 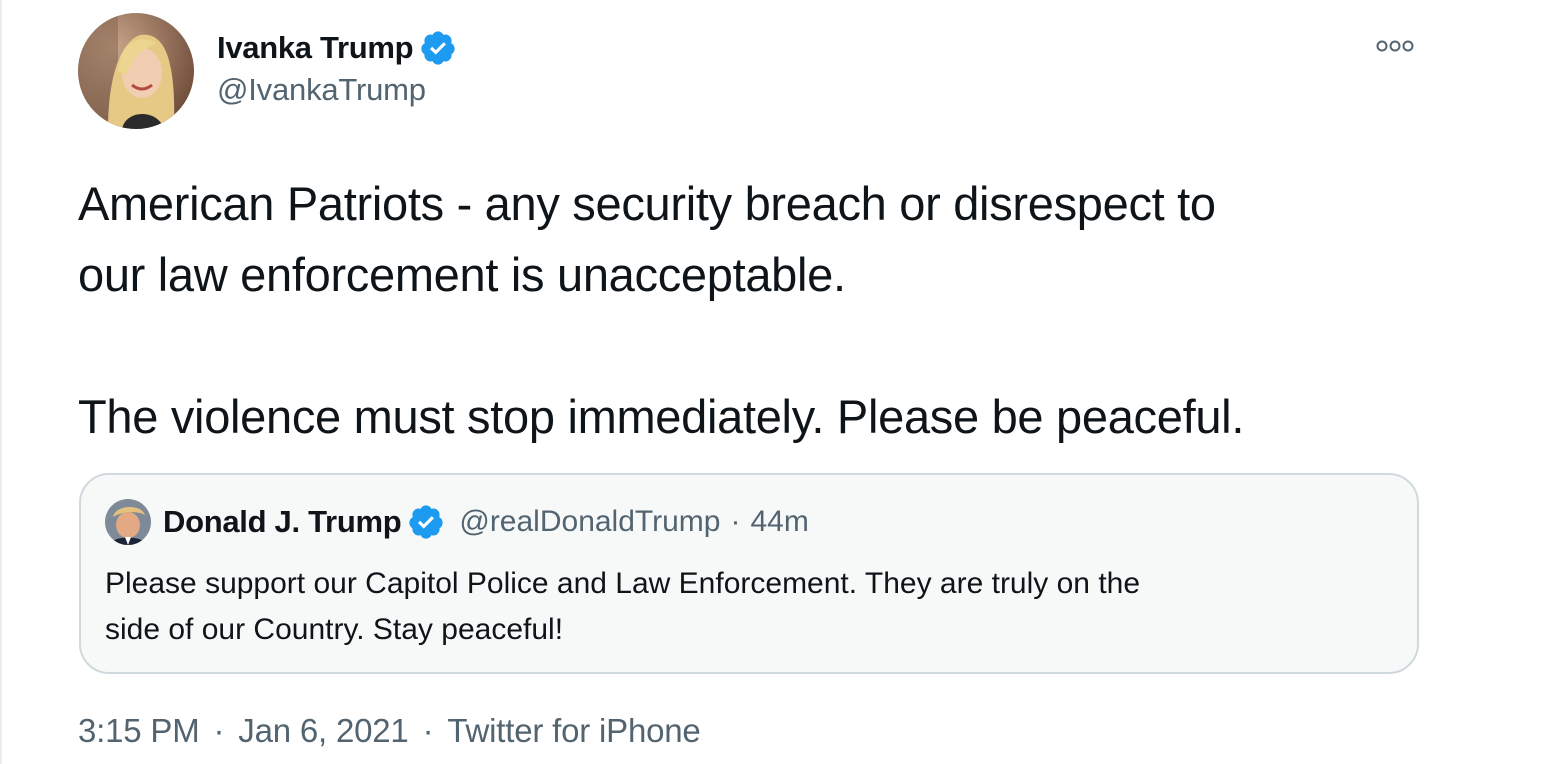 What do you see at coordinates (321, 90) in the screenshot?
I see `author-handle: @IvankaTrump` at bounding box center [321, 90].